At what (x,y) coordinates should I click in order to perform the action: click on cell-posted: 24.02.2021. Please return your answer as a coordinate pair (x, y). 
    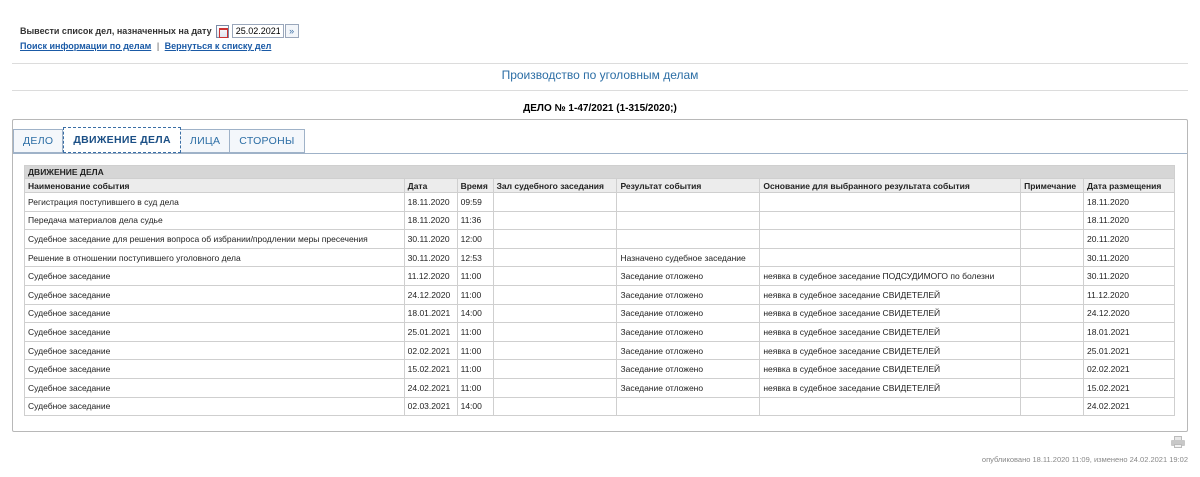
    Looking at the image, I should click on (1129, 406).